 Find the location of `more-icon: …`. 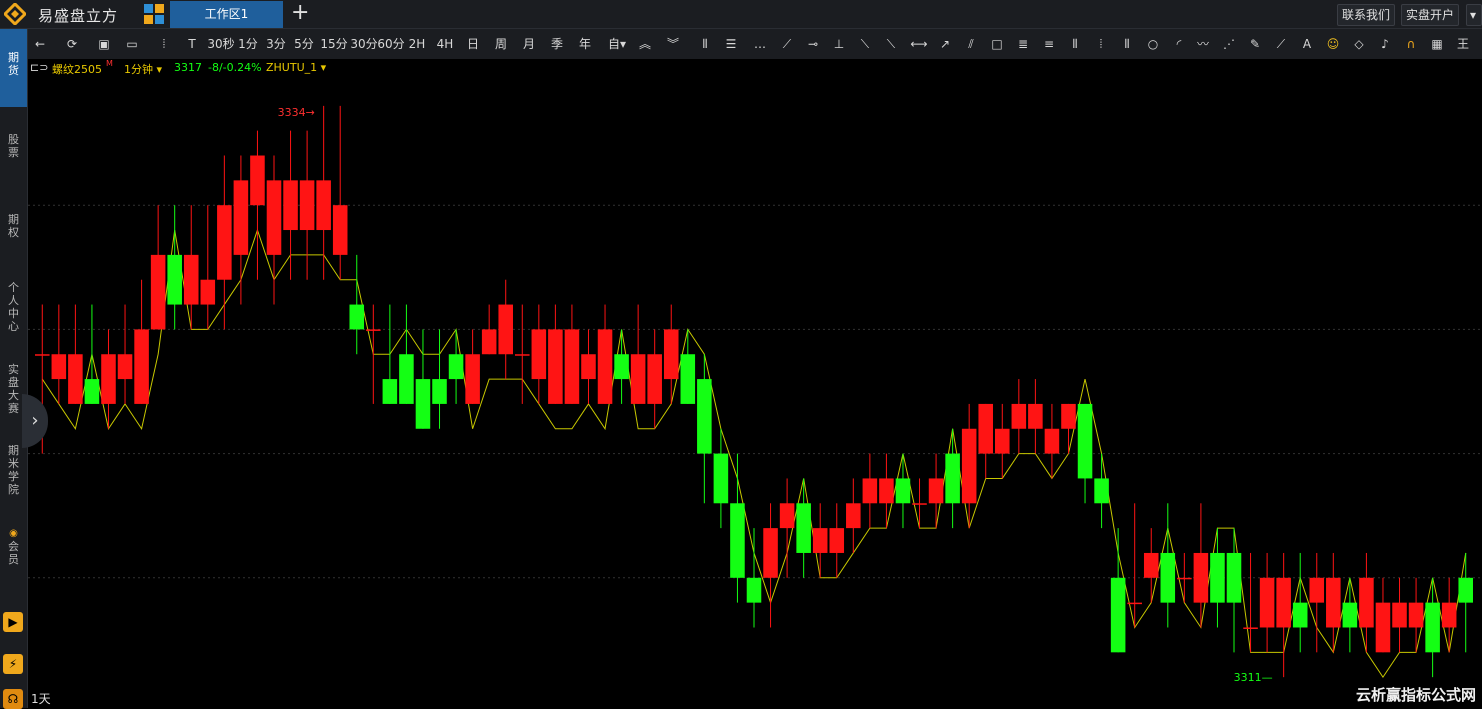

more-icon: … is located at coordinates (760, 44).